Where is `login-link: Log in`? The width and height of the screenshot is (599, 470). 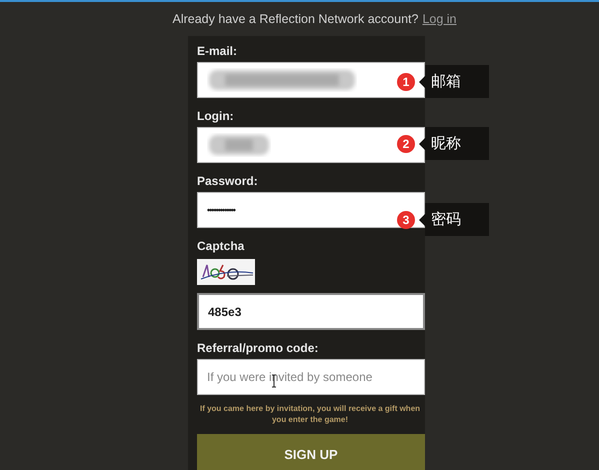
login-link: Log in is located at coordinates (439, 19).